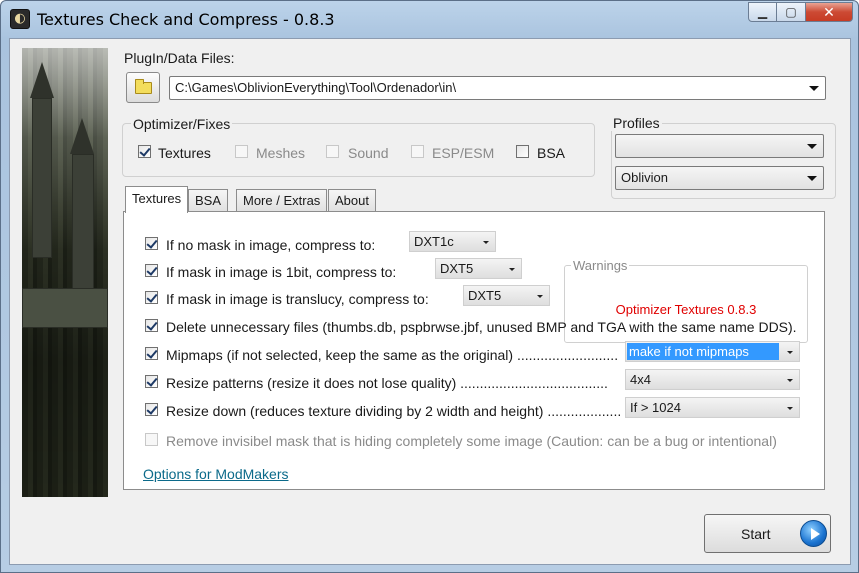 The width and height of the screenshot is (859, 573). What do you see at coordinates (457, 268) in the screenshot?
I see `mask-1bit-format-value: DXT5` at bounding box center [457, 268].